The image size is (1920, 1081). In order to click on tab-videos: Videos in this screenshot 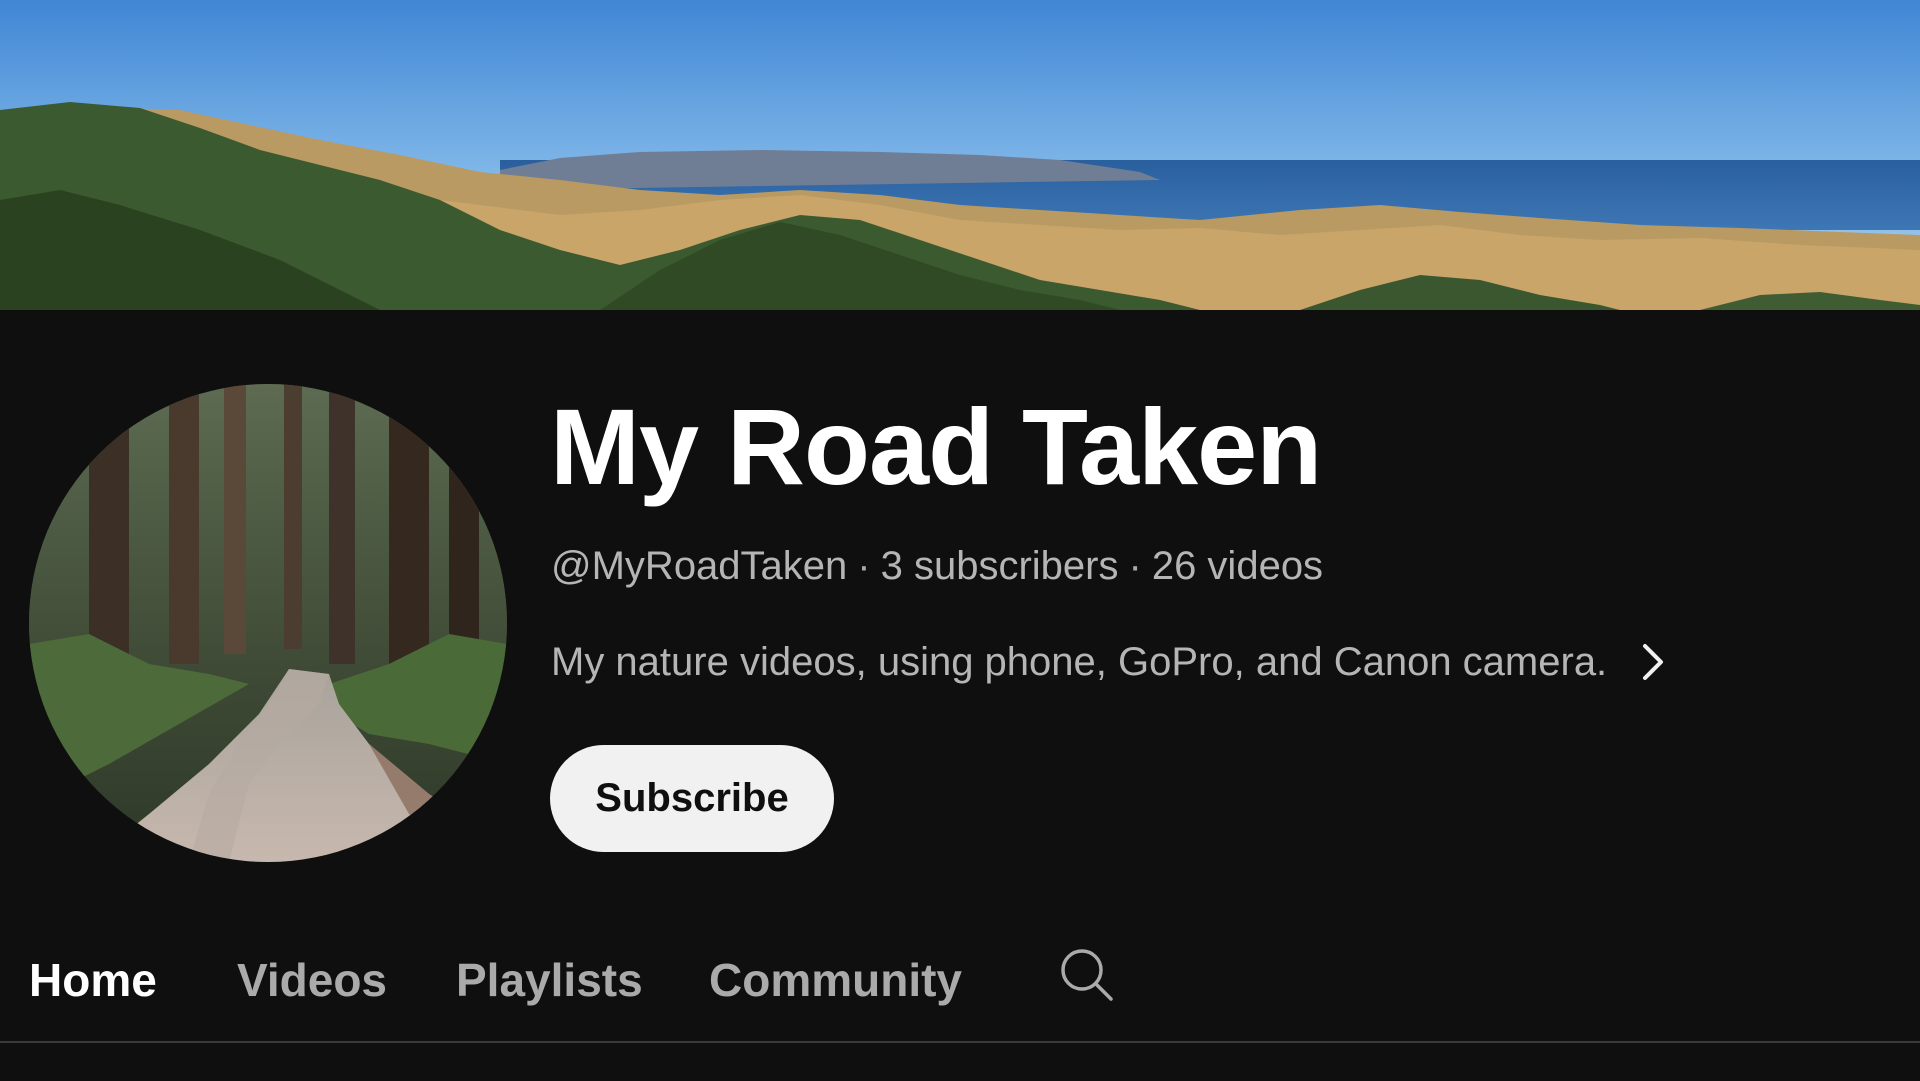, I will do `click(312, 980)`.